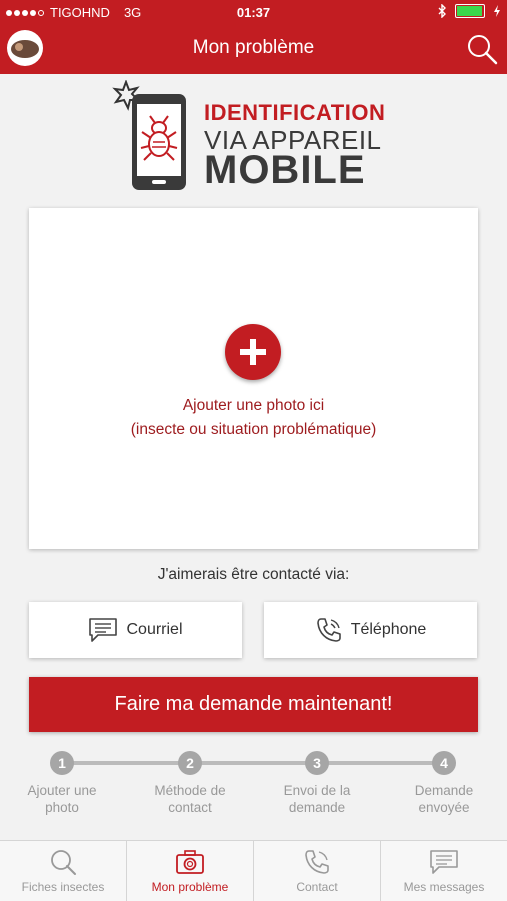 This screenshot has width=507, height=901. I want to click on camera-icon, so click(190, 862).